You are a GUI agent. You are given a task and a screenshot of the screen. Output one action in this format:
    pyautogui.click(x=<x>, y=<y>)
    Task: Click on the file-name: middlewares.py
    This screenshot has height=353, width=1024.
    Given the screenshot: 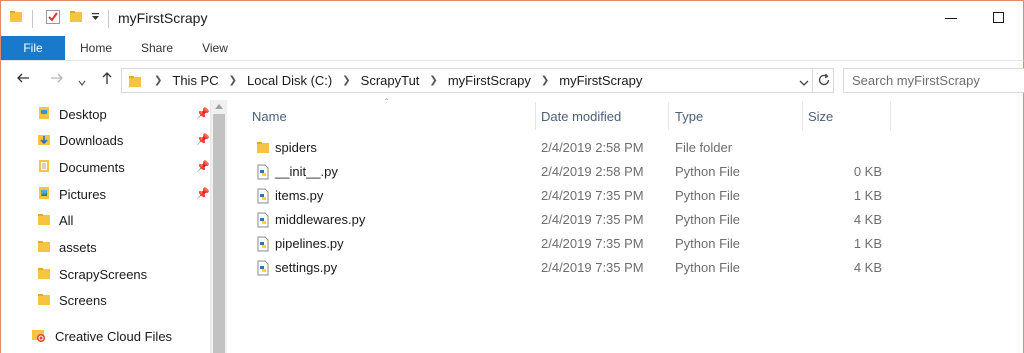 What is the action you would take?
    pyautogui.click(x=320, y=219)
    